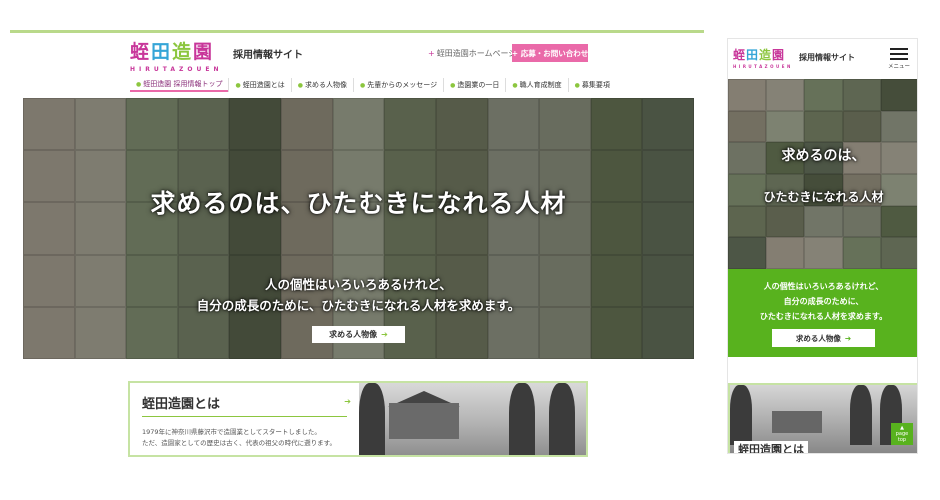 This screenshot has width=940, height=500. I want to click on ideal-person-button-label: 求める人物像, so click(353, 334).